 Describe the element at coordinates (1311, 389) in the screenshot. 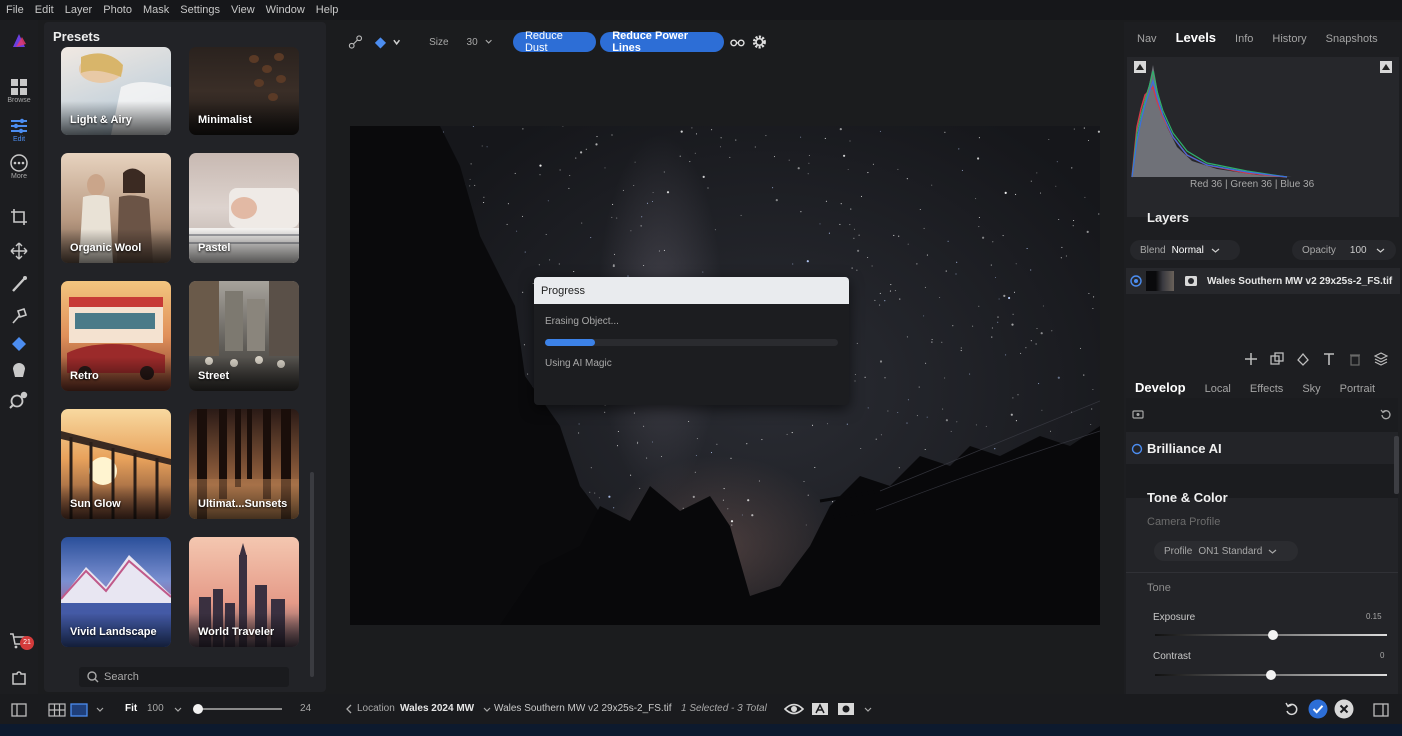

I see `tab-sky: Sky` at that location.